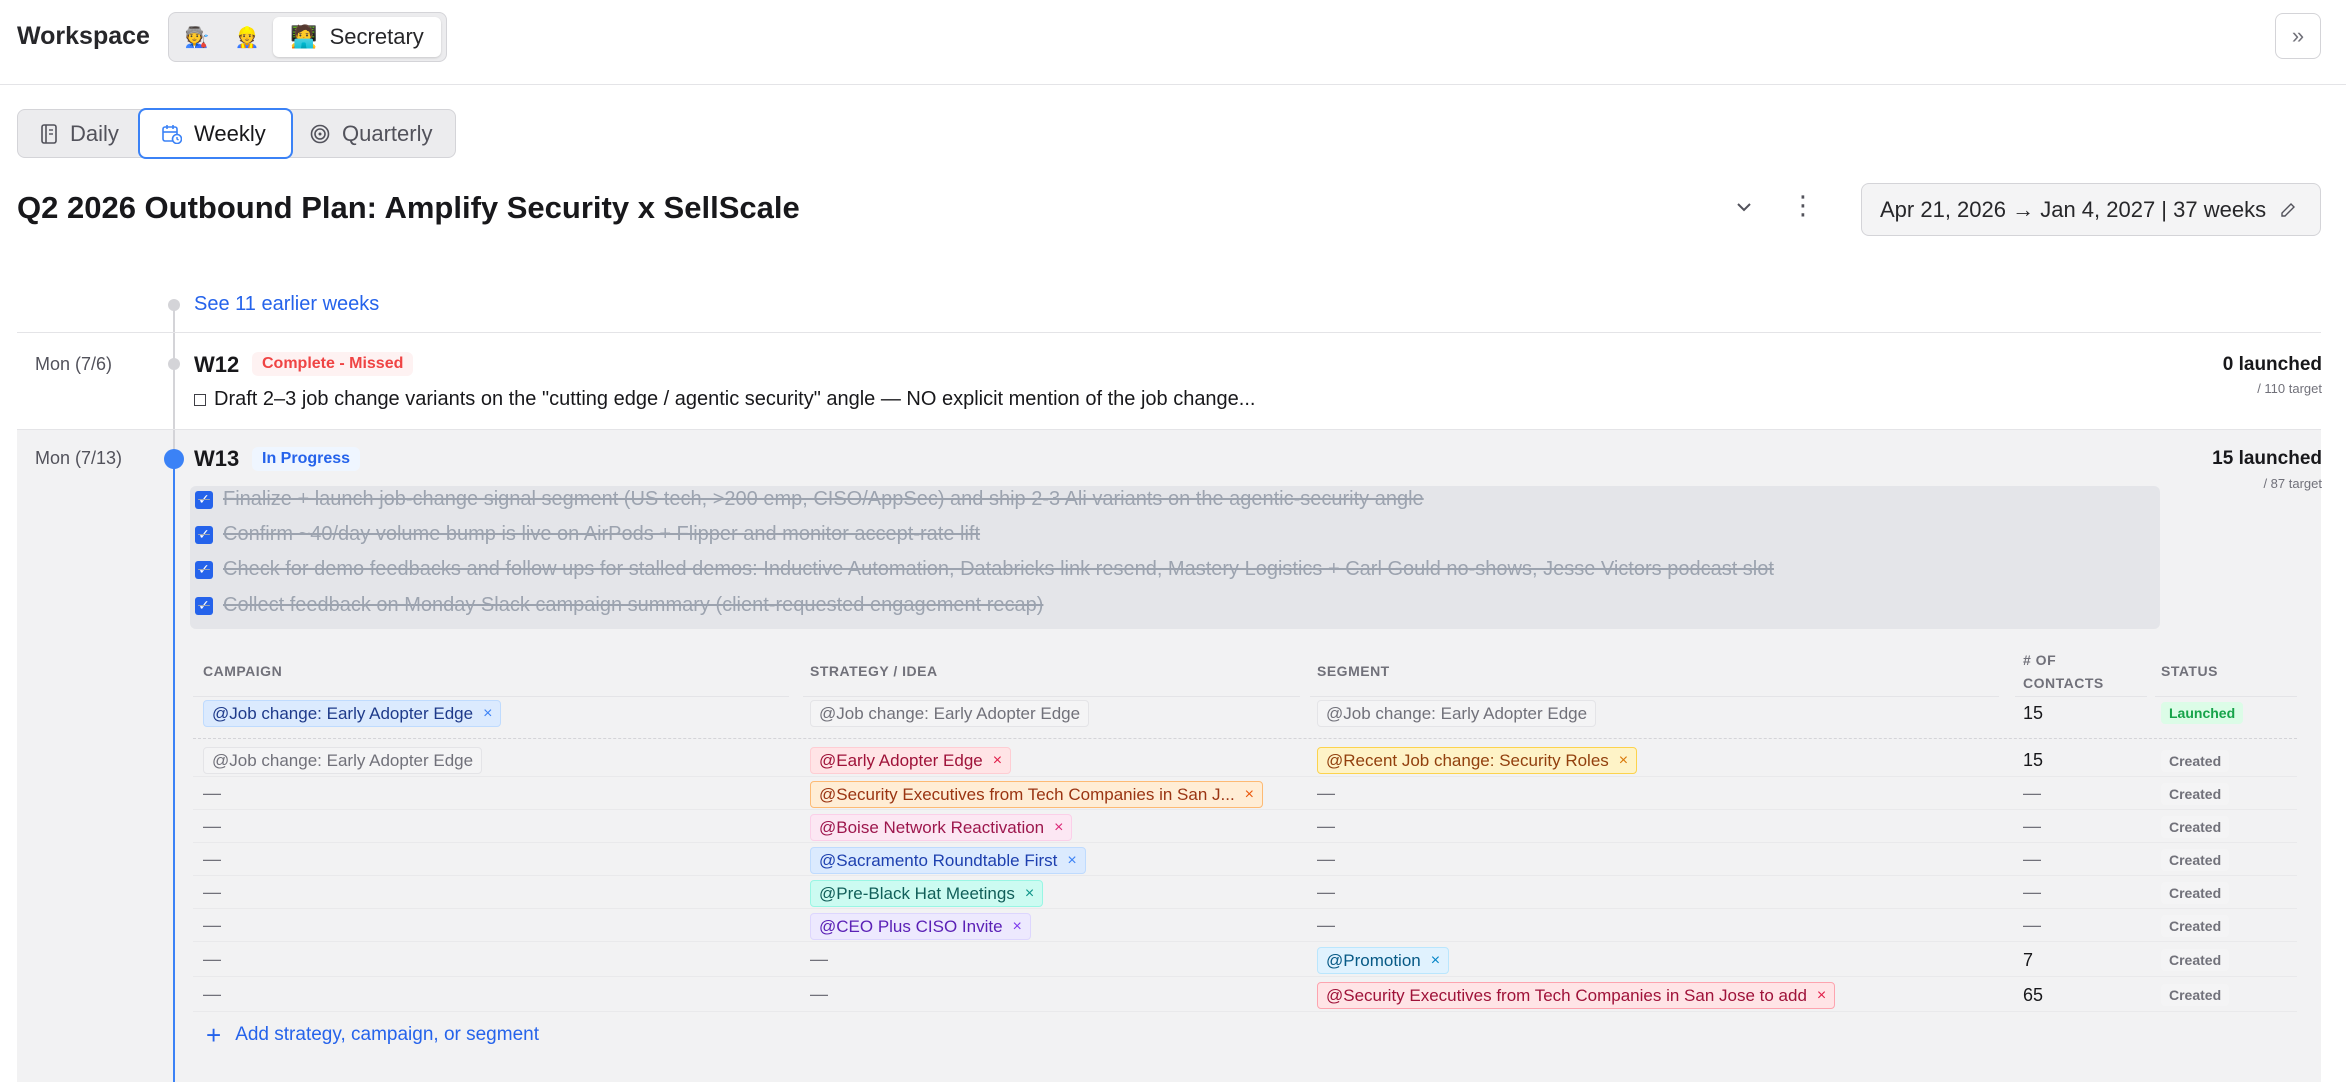 This screenshot has width=2346, height=1082. I want to click on tab-daily-label: Daily, so click(94, 133).